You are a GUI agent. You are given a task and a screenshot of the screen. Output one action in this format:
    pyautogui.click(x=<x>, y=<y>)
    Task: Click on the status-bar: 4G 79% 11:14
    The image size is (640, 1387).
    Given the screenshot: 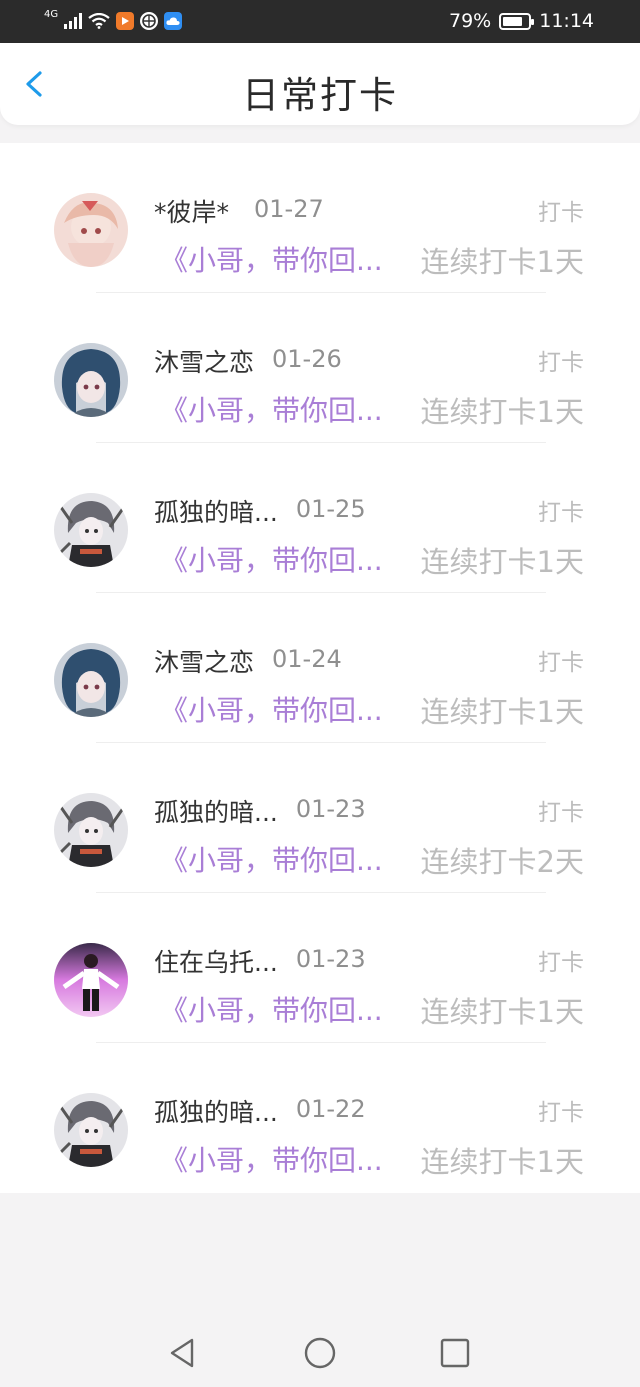 What is the action you would take?
    pyautogui.click(x=320, y=21)
    